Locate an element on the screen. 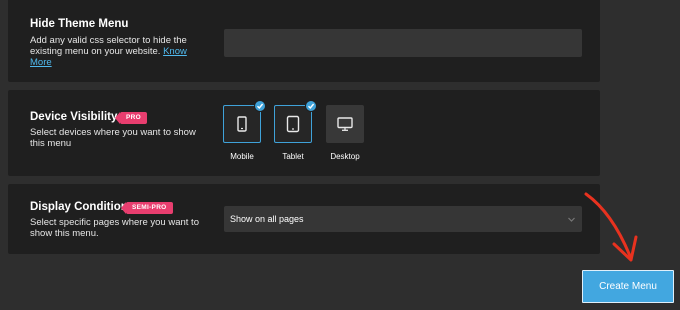 This screenshot has width=680, height=310. mobile-icon is located at coordinates (242, 124).